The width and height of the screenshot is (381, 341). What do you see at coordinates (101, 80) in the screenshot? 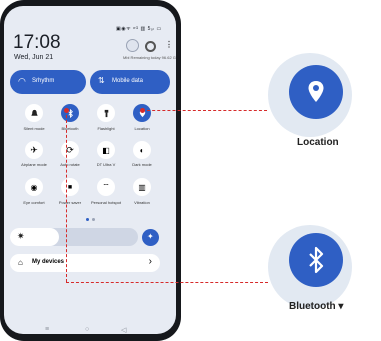
I see `mobile-data-icon: ⇅` at bounding box center [101, 80].